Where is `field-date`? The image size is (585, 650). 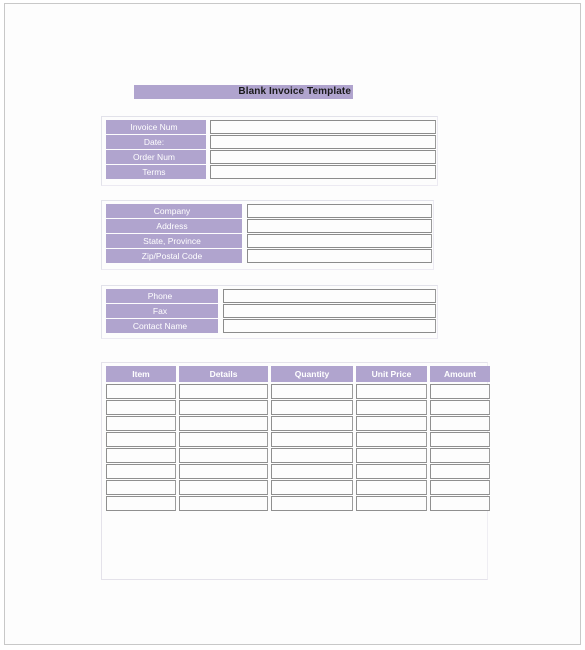
field-date is located at coordinates (323, 142).